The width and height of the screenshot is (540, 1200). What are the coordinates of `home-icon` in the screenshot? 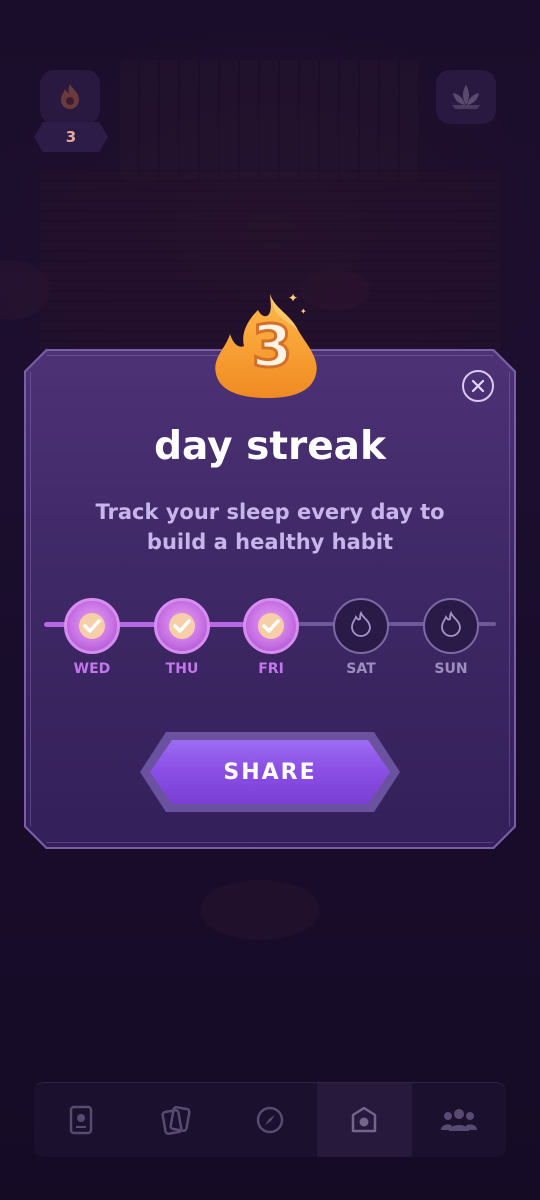 It's located at (364, 1119).